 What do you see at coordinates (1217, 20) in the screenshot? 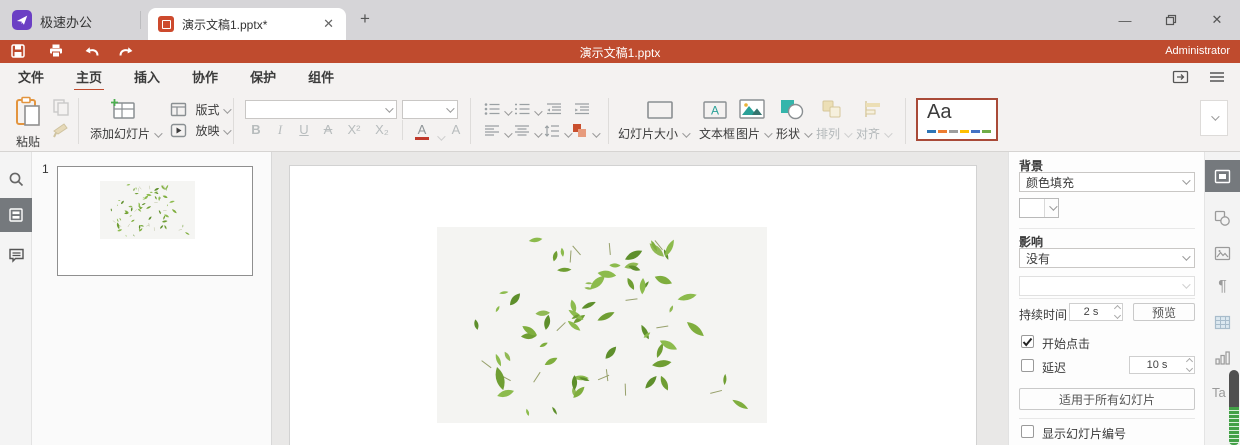
I see `close-button: ✕` at bounding box center [1217, 20].